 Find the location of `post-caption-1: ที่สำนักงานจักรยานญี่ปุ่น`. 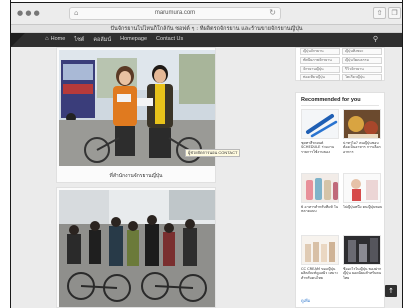

post-caption-1: ที่สำนักงานจักรยานญี่ปุ่น is located at coordinates (136, 176).